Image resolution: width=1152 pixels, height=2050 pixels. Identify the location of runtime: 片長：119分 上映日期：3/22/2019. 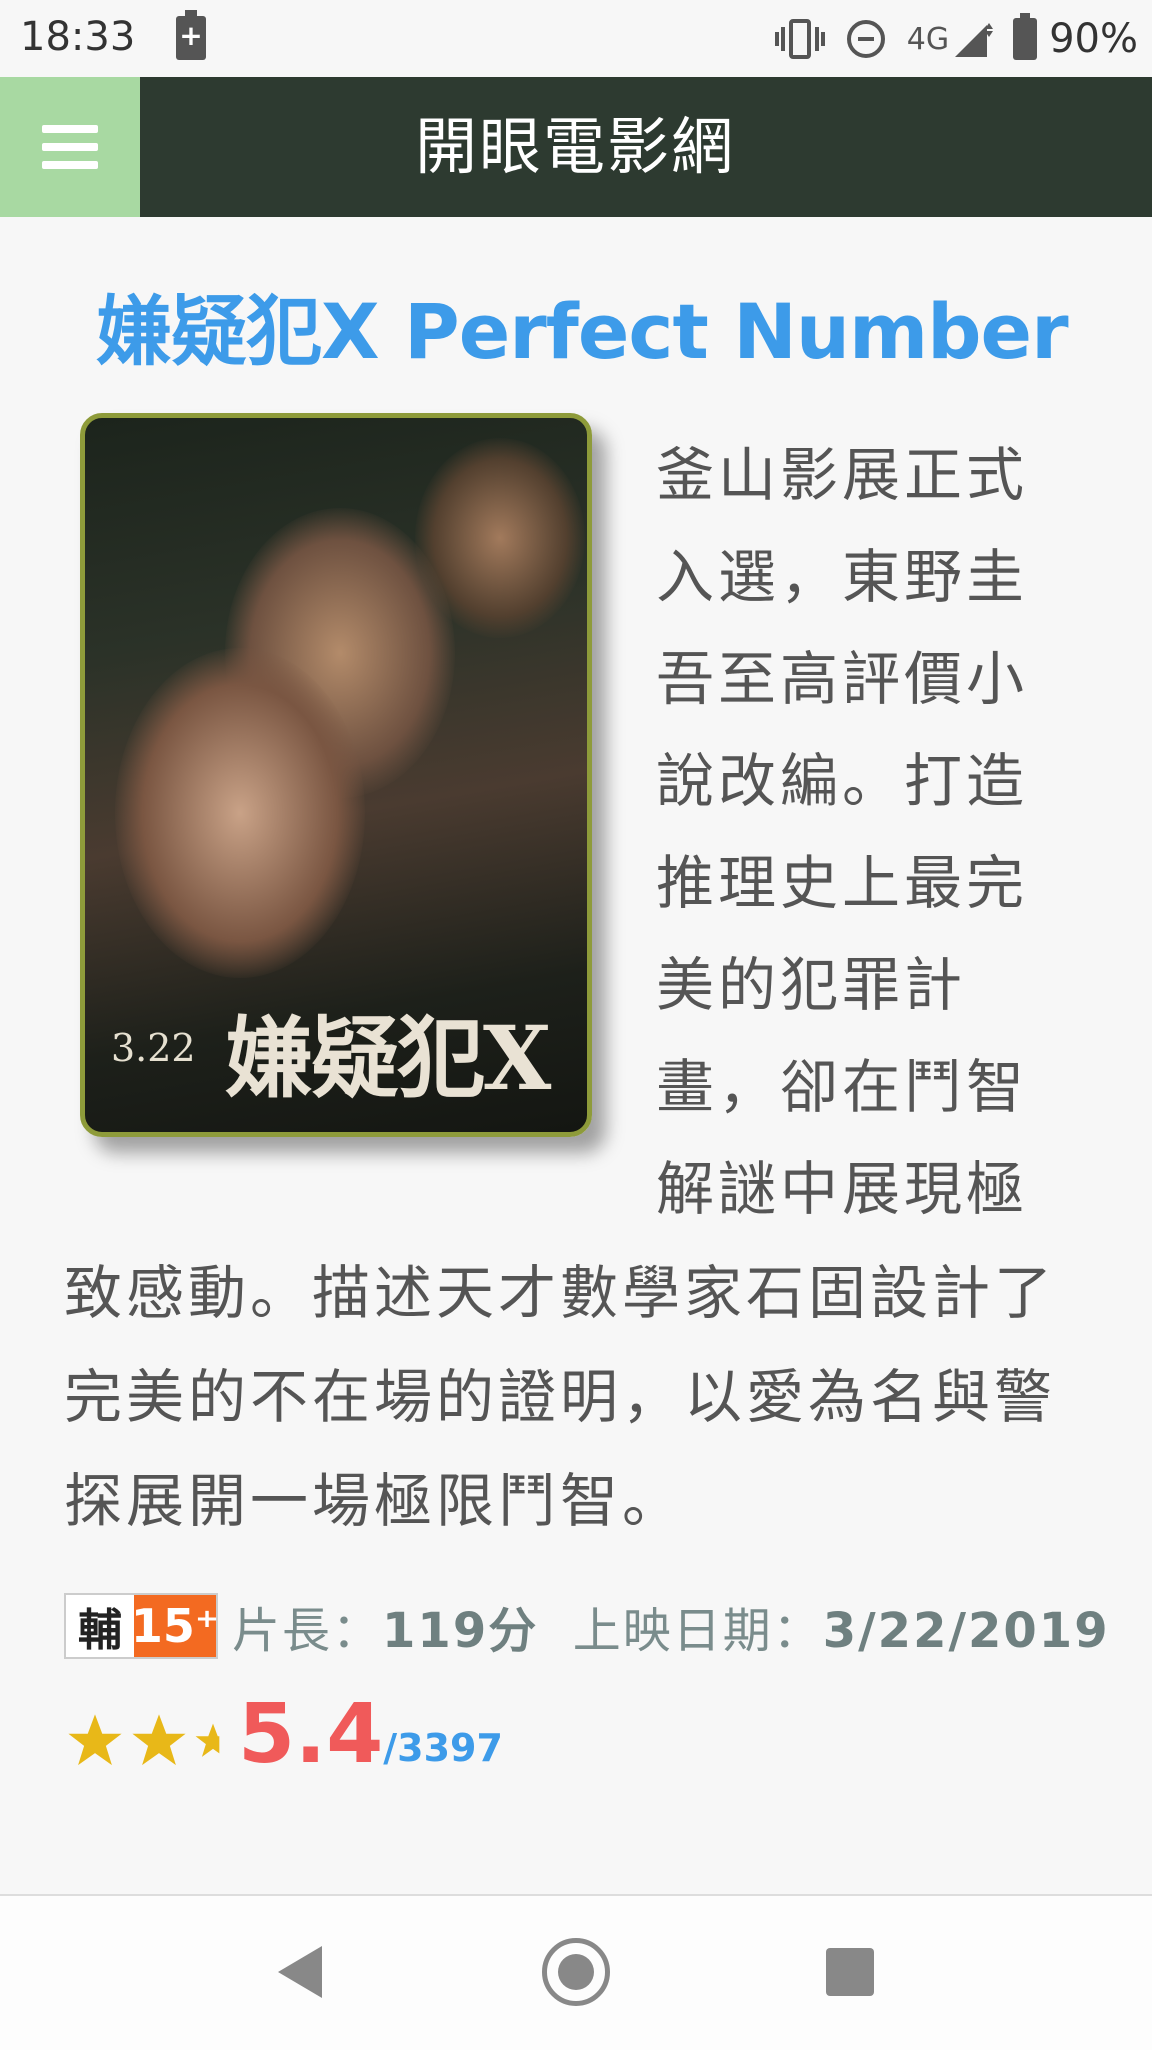
(671, 1626).